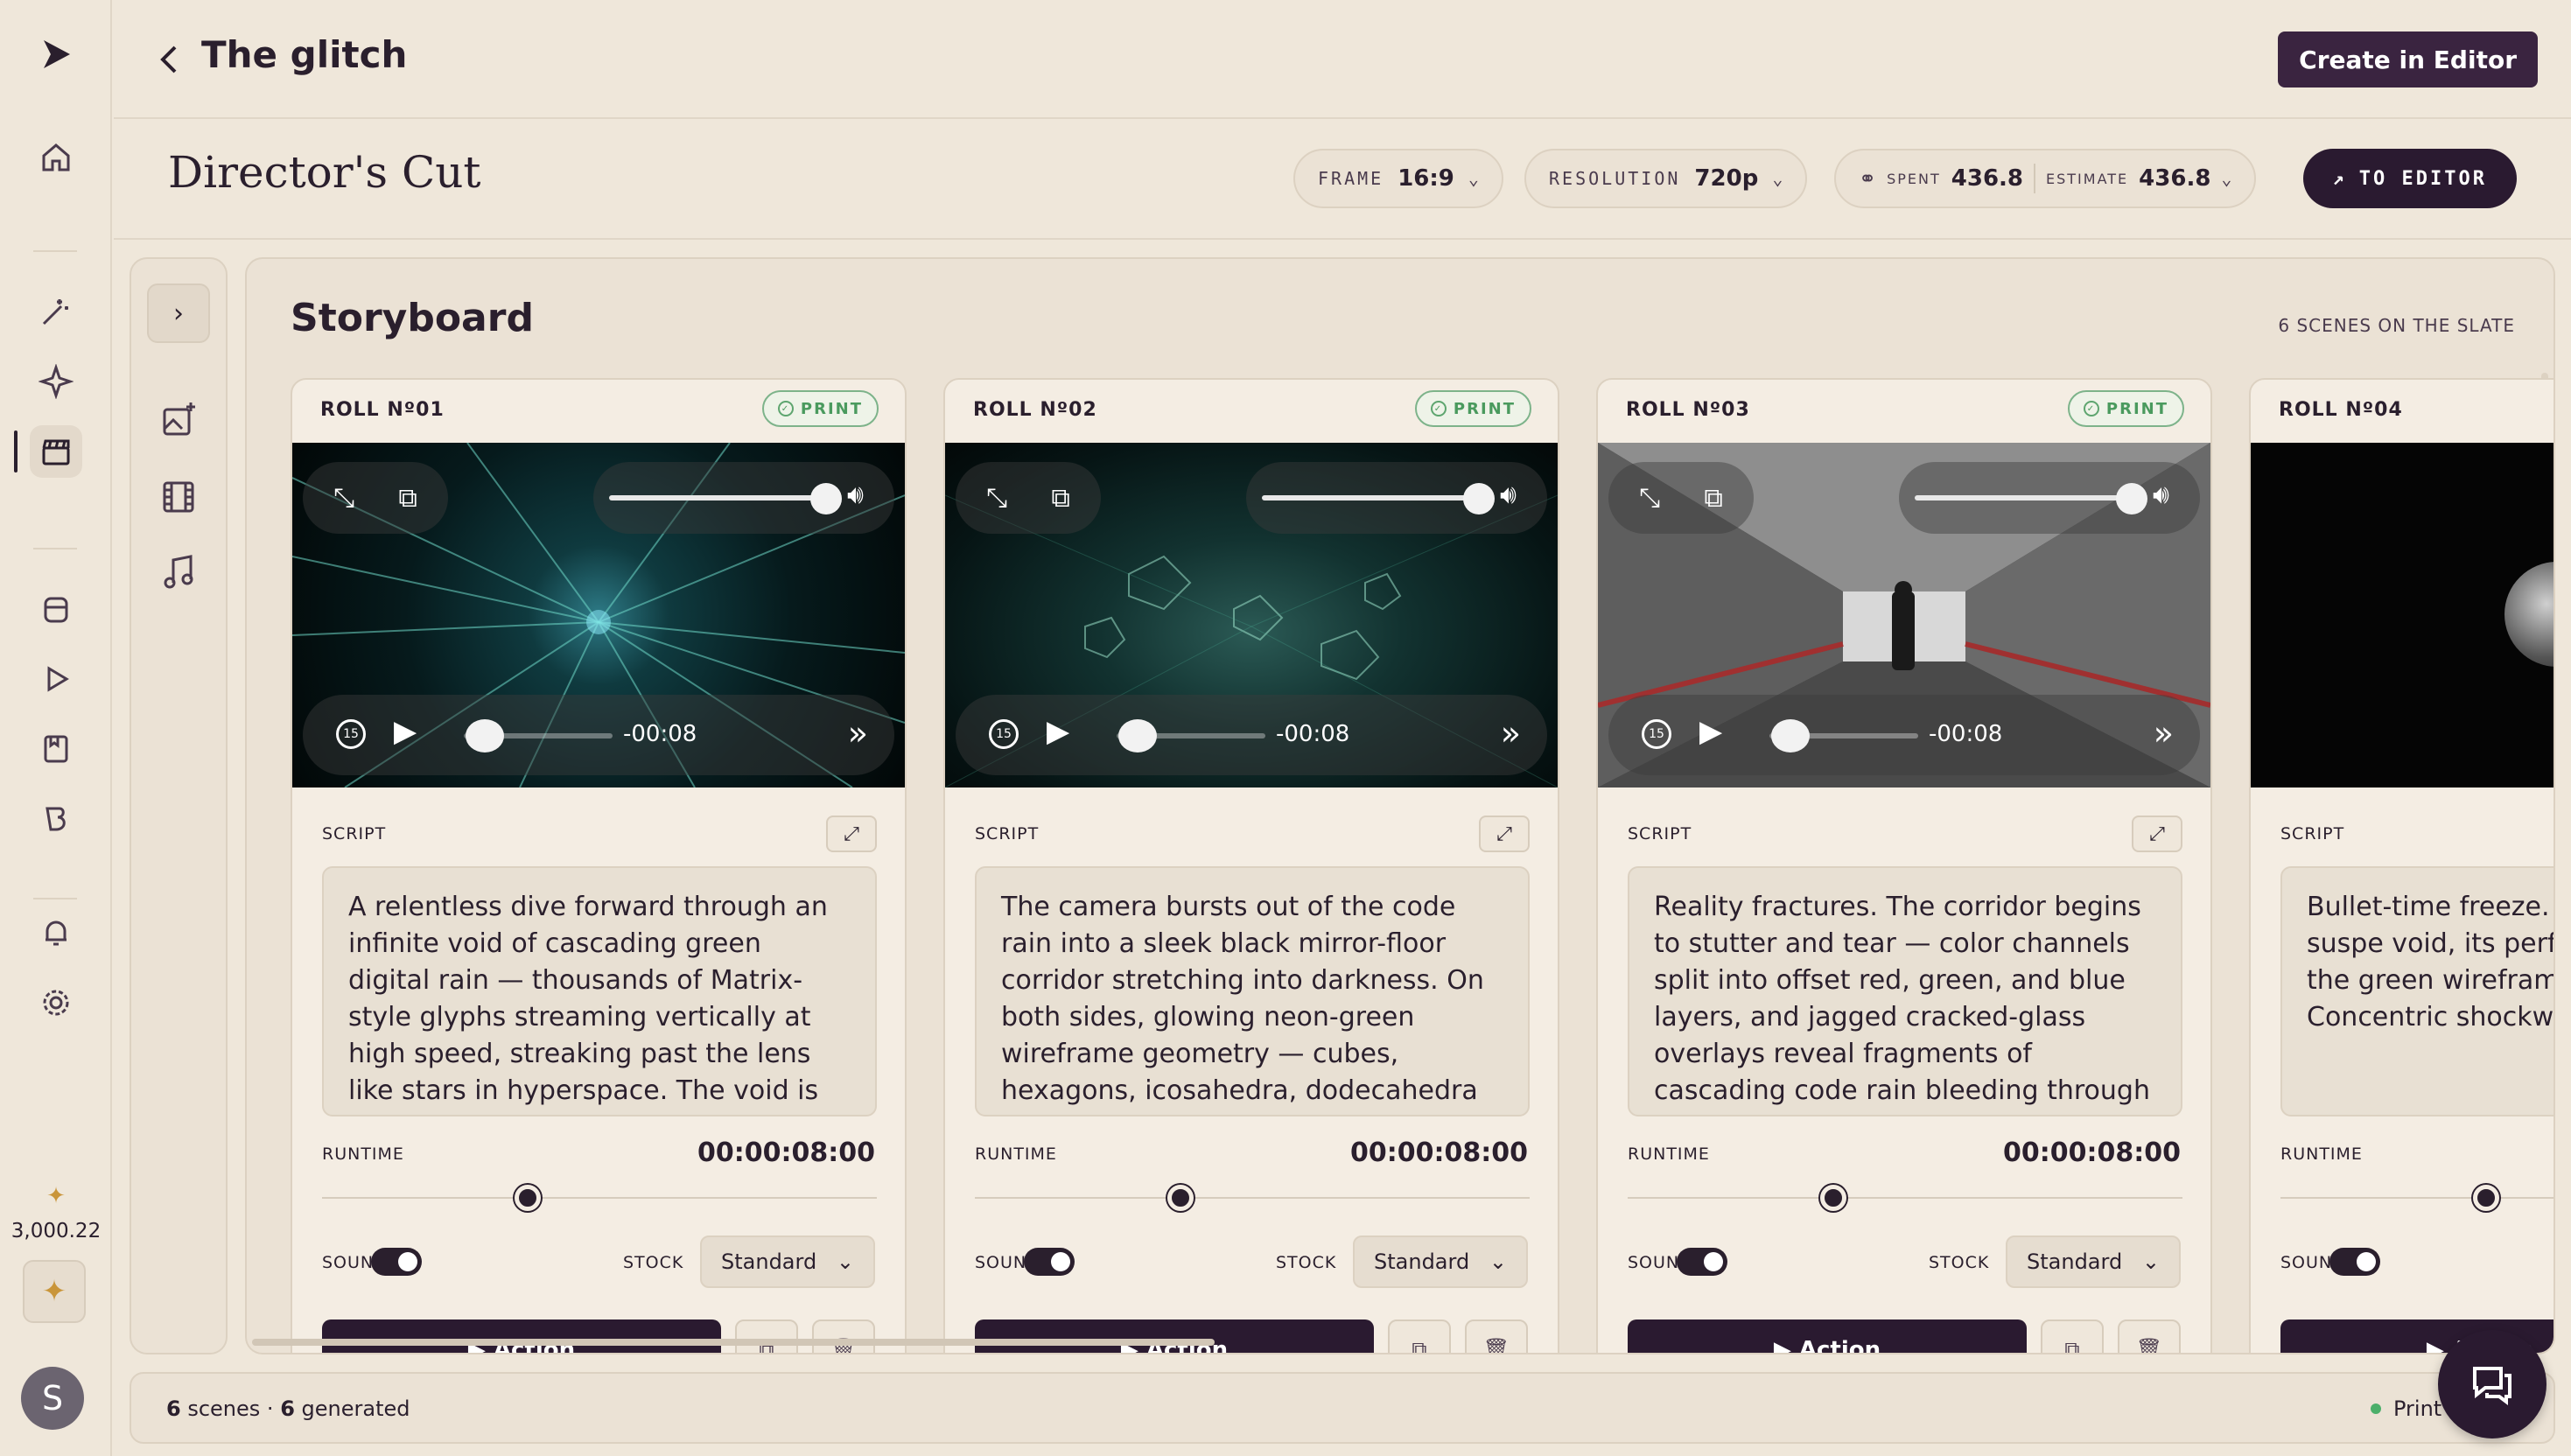  What do you see at coordinates (1398, 178) in the screenshot?
I see `frame-select: FRAME 16:9 ⌄` at bounding box center [1398, 178].